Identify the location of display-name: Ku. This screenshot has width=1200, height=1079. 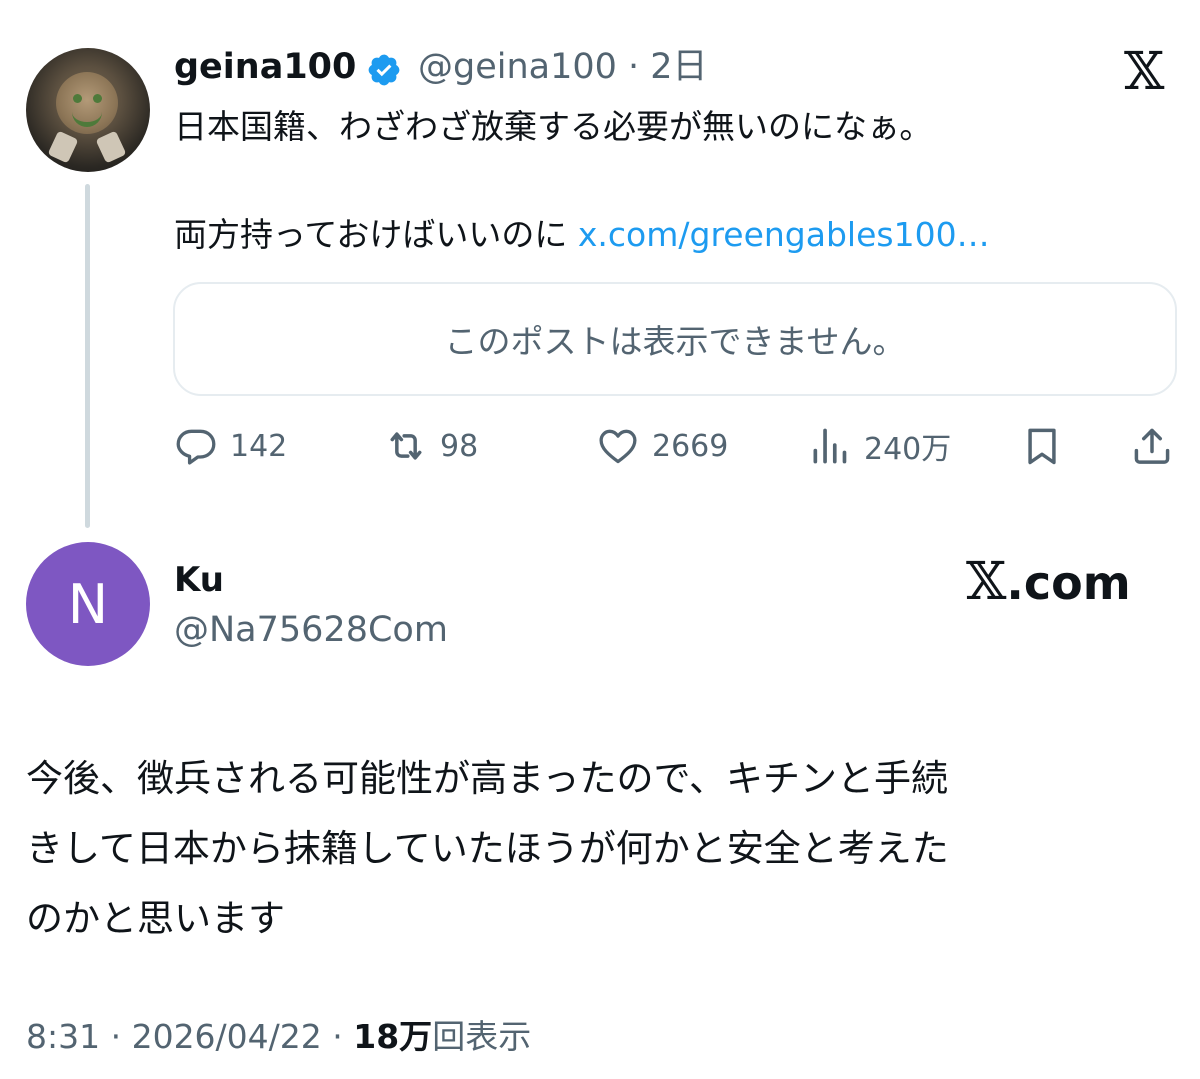
(199, 580).